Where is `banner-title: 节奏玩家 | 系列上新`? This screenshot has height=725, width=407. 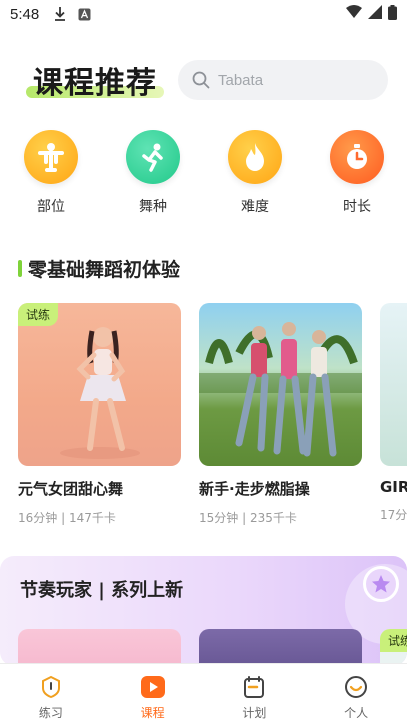
banner-title: 节奏玩家 | 系列上新 is located at coordinates (102, 590).